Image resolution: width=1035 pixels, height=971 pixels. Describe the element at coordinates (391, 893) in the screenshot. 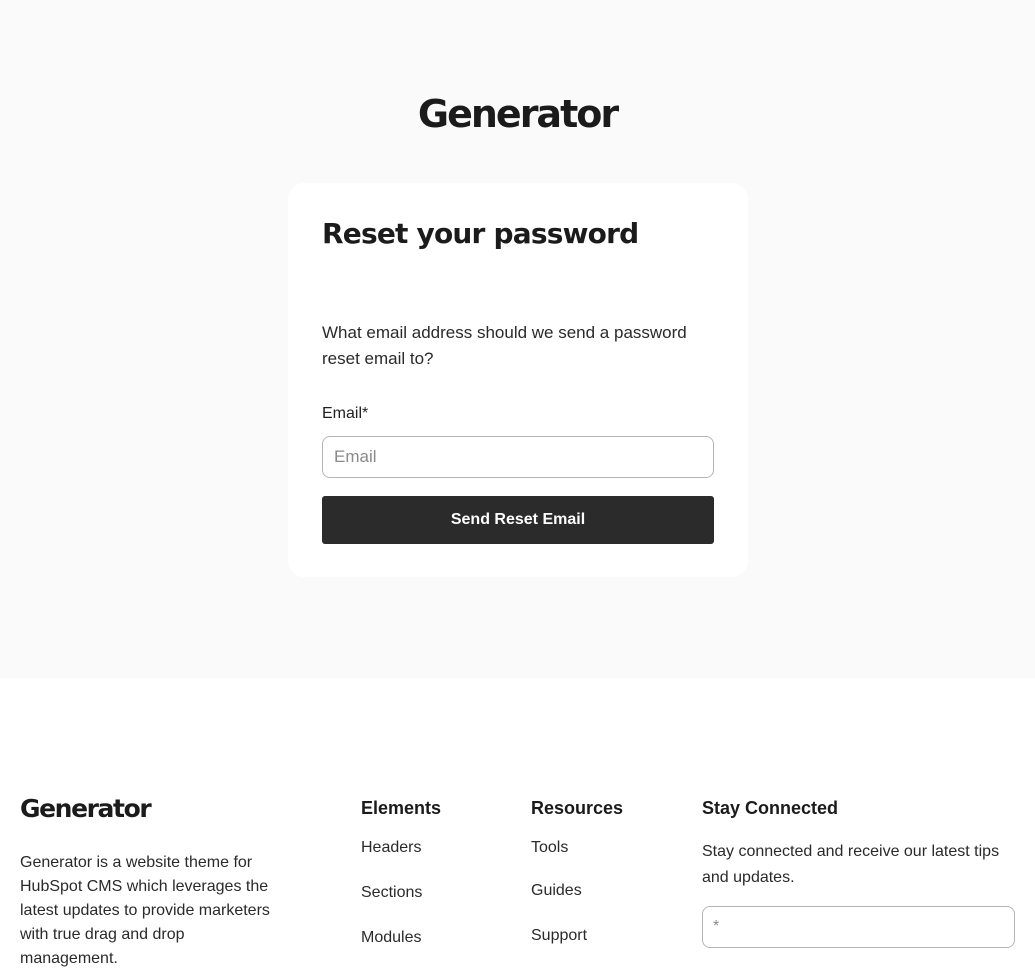

I see `footer-link-sections: Sections` at that location.